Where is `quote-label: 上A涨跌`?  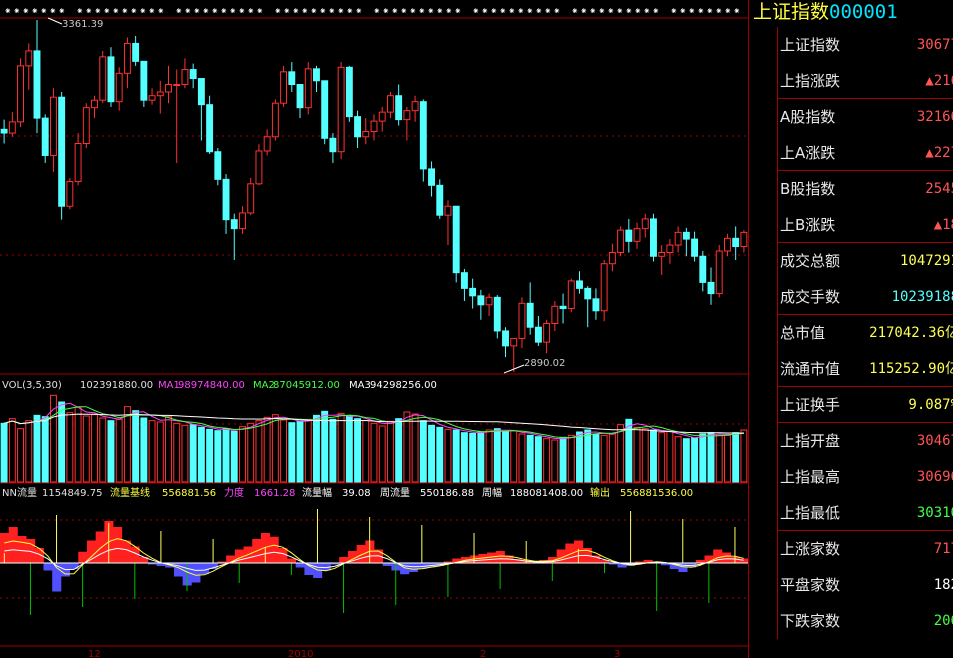
quote-label: 上A涨跌 is located at coordinates (808, 153).